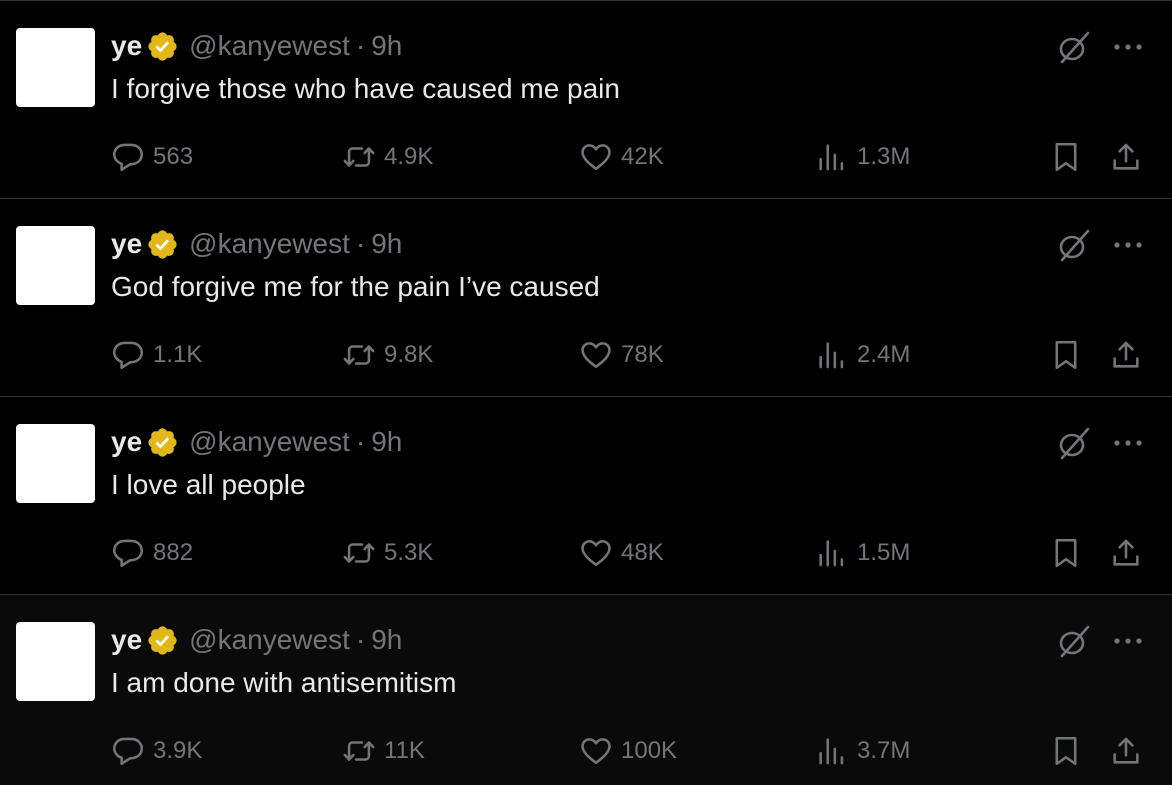 The width and height of the screenshot is (1172, 785). I want to click on like-count: 42K, so click(642, 156).